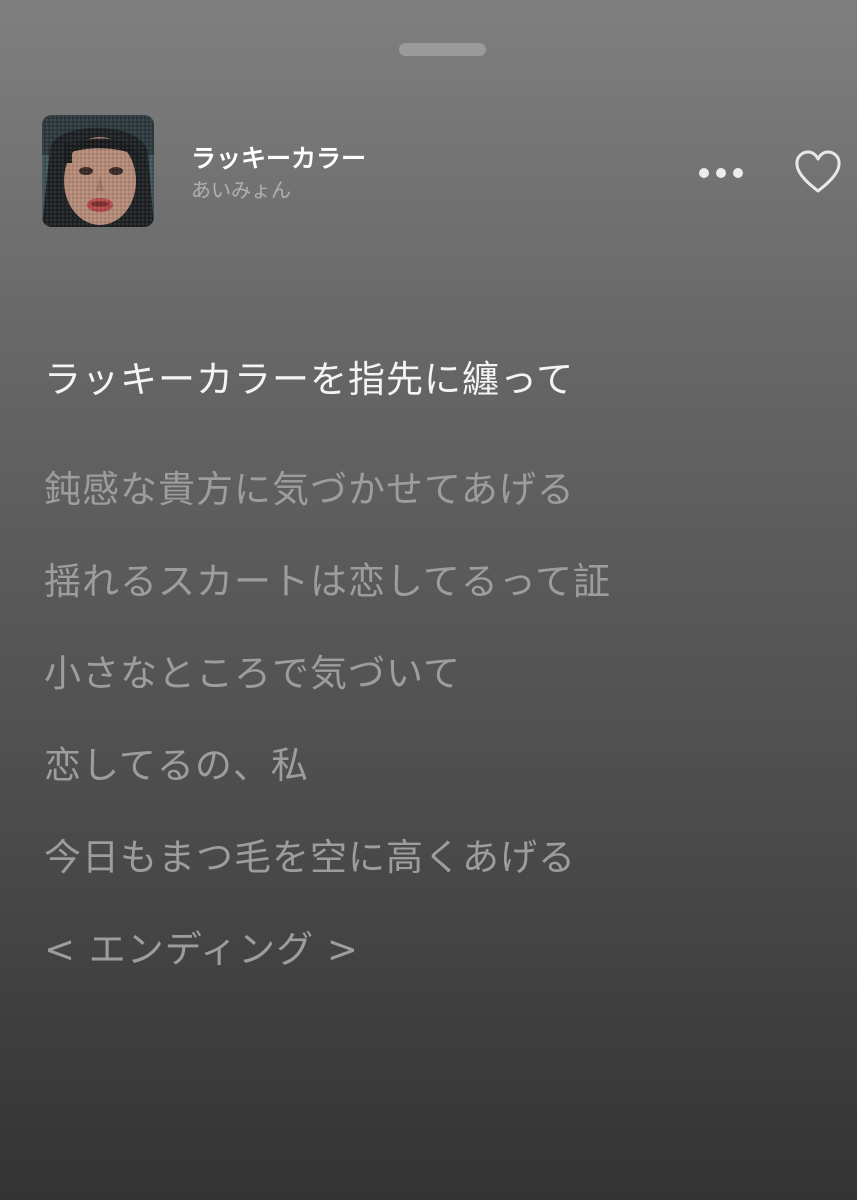 The image size is (857, 1200). I want to click on lyric-line-current: ラッキーカラーを指先に纏って, so click(444, 380).